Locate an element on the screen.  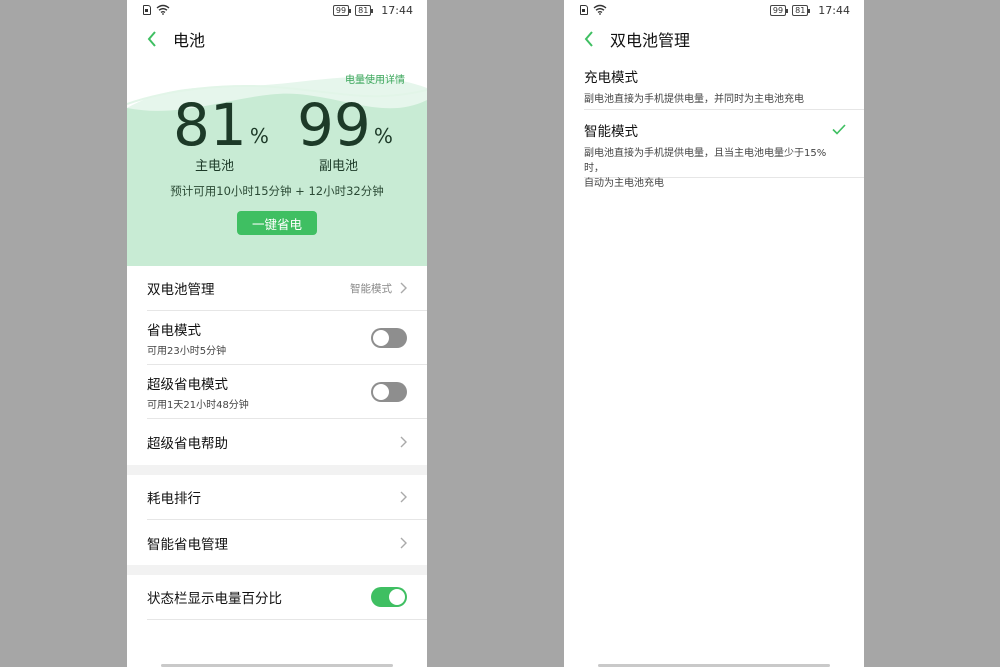
statusbar-percent-label: 状态栏显示电量百分比 is located at coordinates (214, 599).